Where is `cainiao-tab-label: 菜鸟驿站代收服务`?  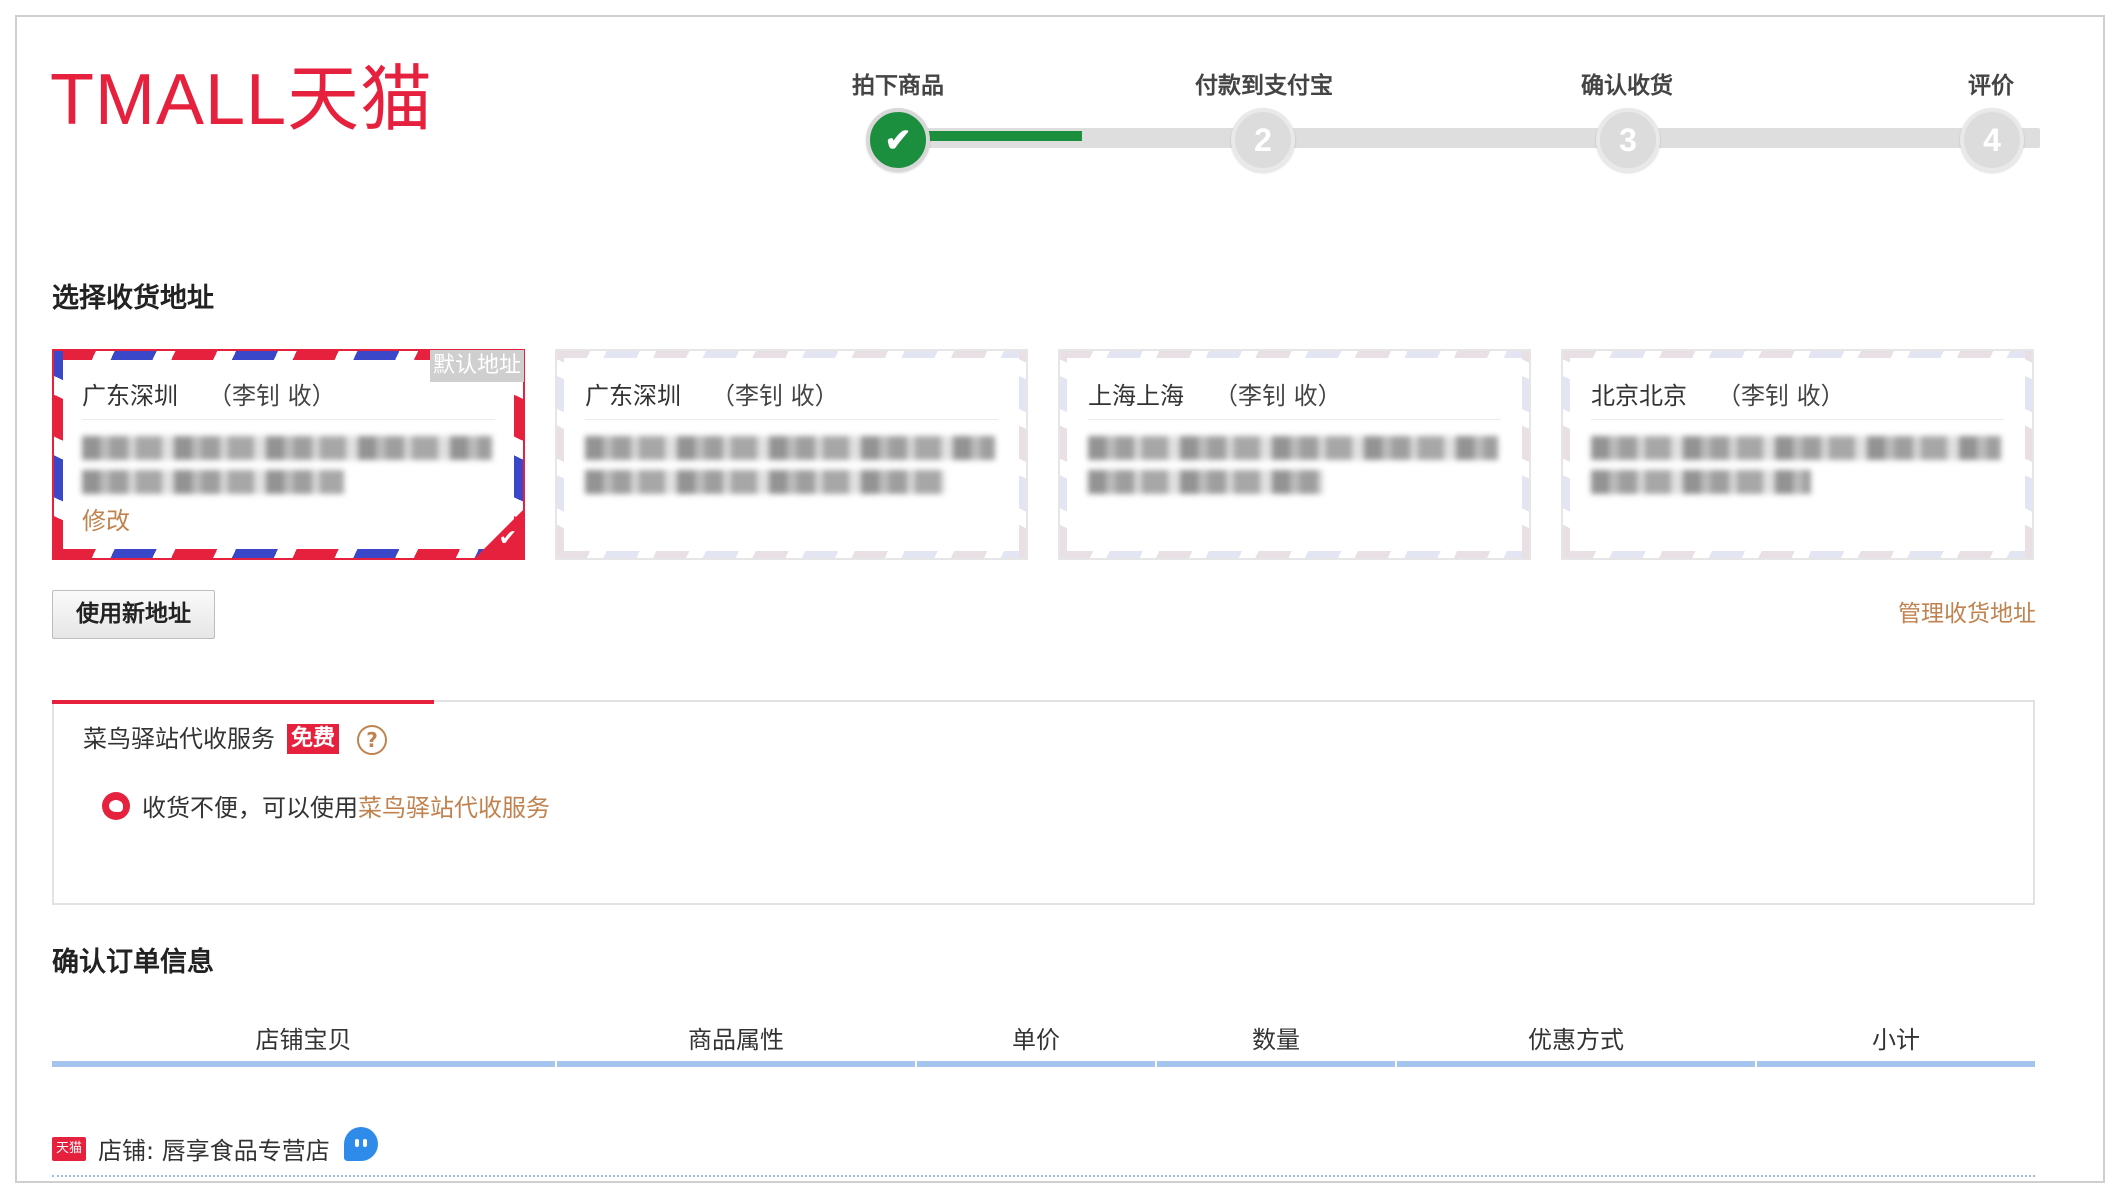
cainiao-tab-label: 菜鸟驿站代收服务 is located at coordinates (179, 739).